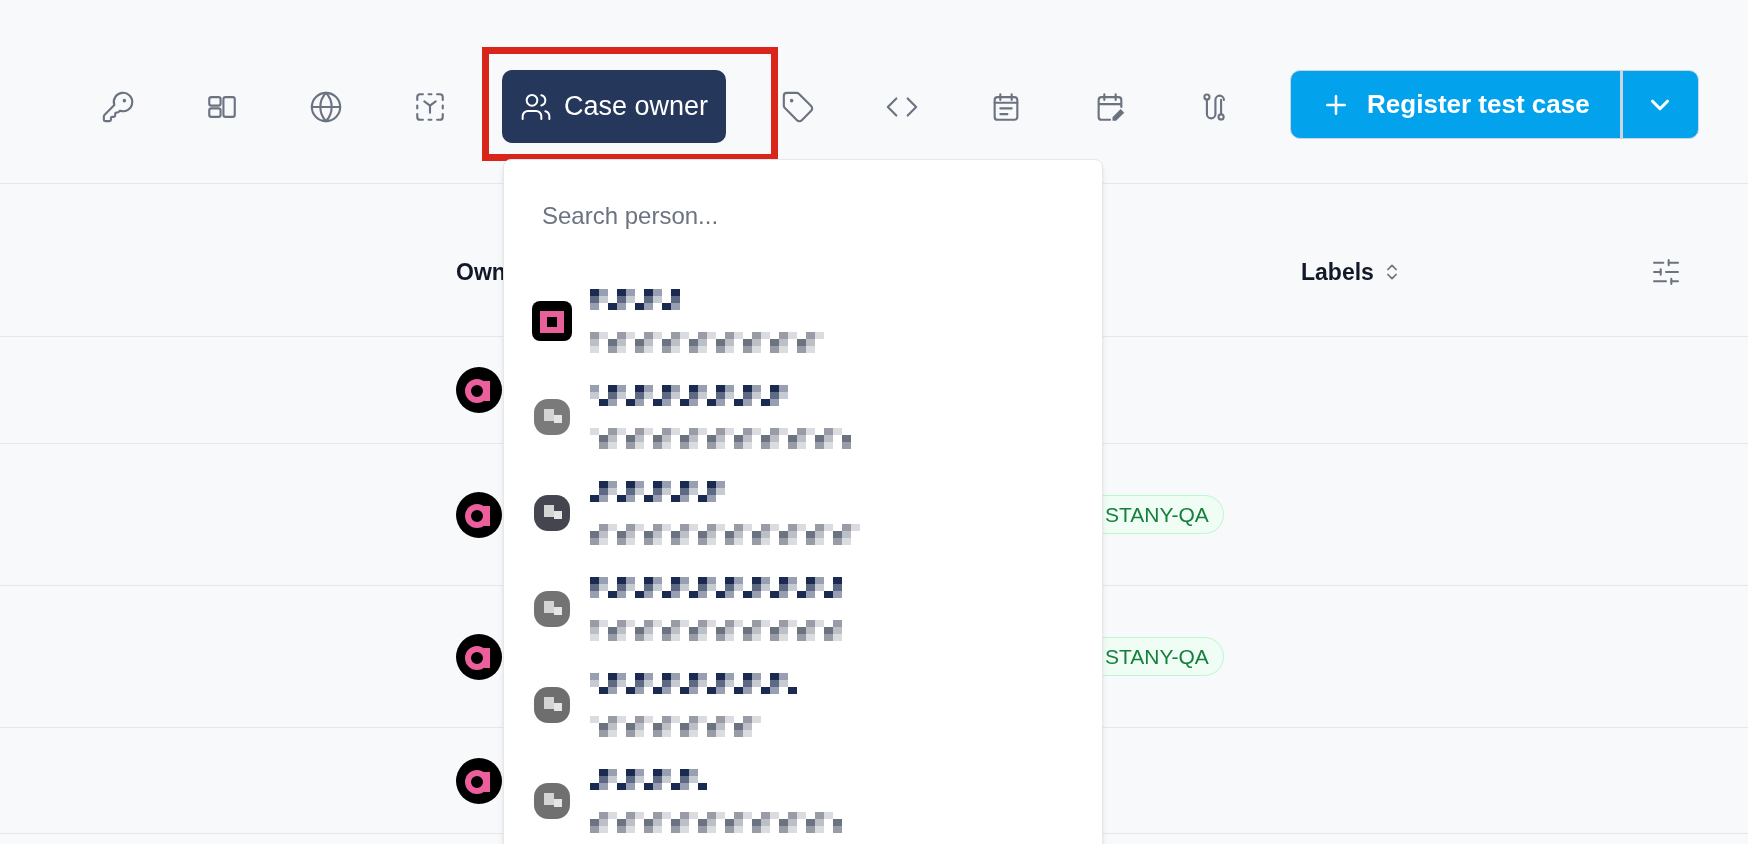 The height and width of the screenshot is (844, 1748). What do you see at coordinates (1337, 272) in the screenshot?
I see `column-header: Labels` at bounding box center [1337, 272].